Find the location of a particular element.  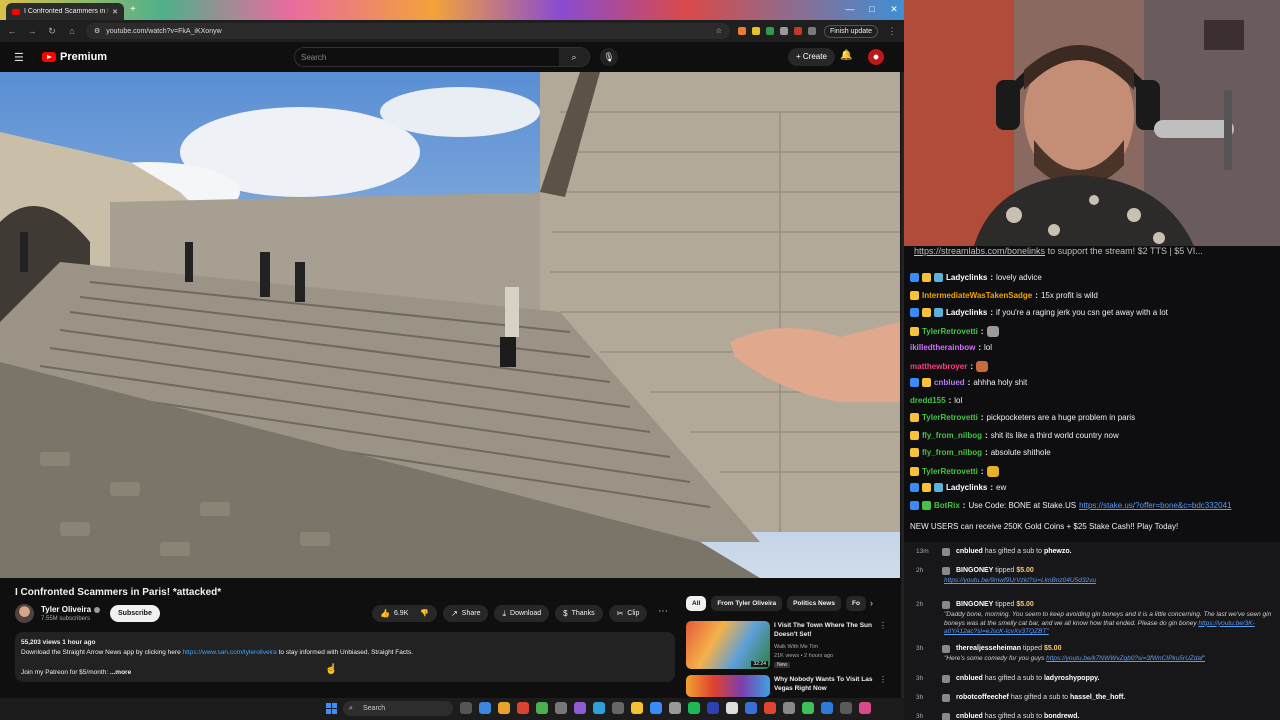

chat-username: matthewbroyer is located at coordinates (938, 366).